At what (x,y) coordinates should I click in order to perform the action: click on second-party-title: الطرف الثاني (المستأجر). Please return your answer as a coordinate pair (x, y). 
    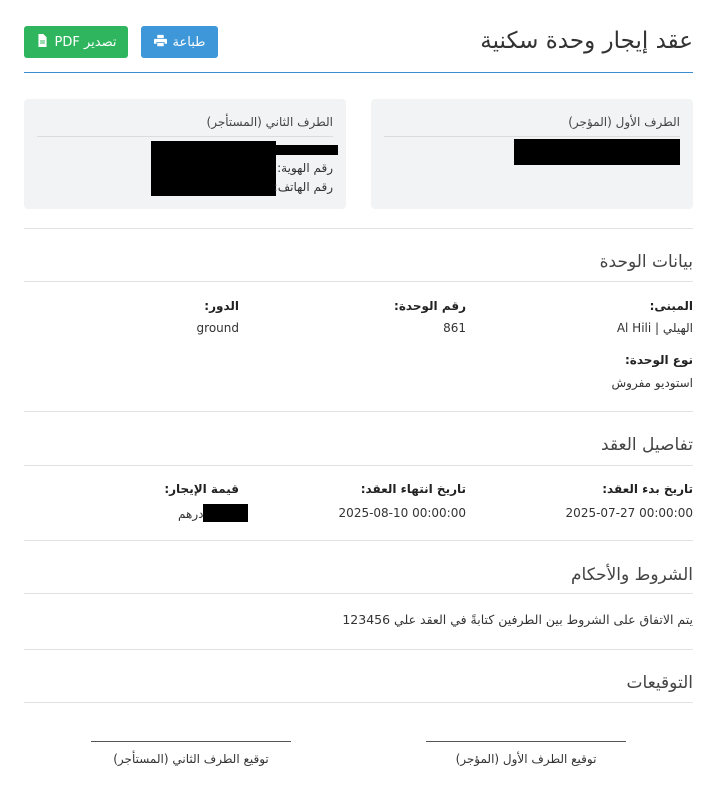
    Looking at the image, I should click on (269, 122).